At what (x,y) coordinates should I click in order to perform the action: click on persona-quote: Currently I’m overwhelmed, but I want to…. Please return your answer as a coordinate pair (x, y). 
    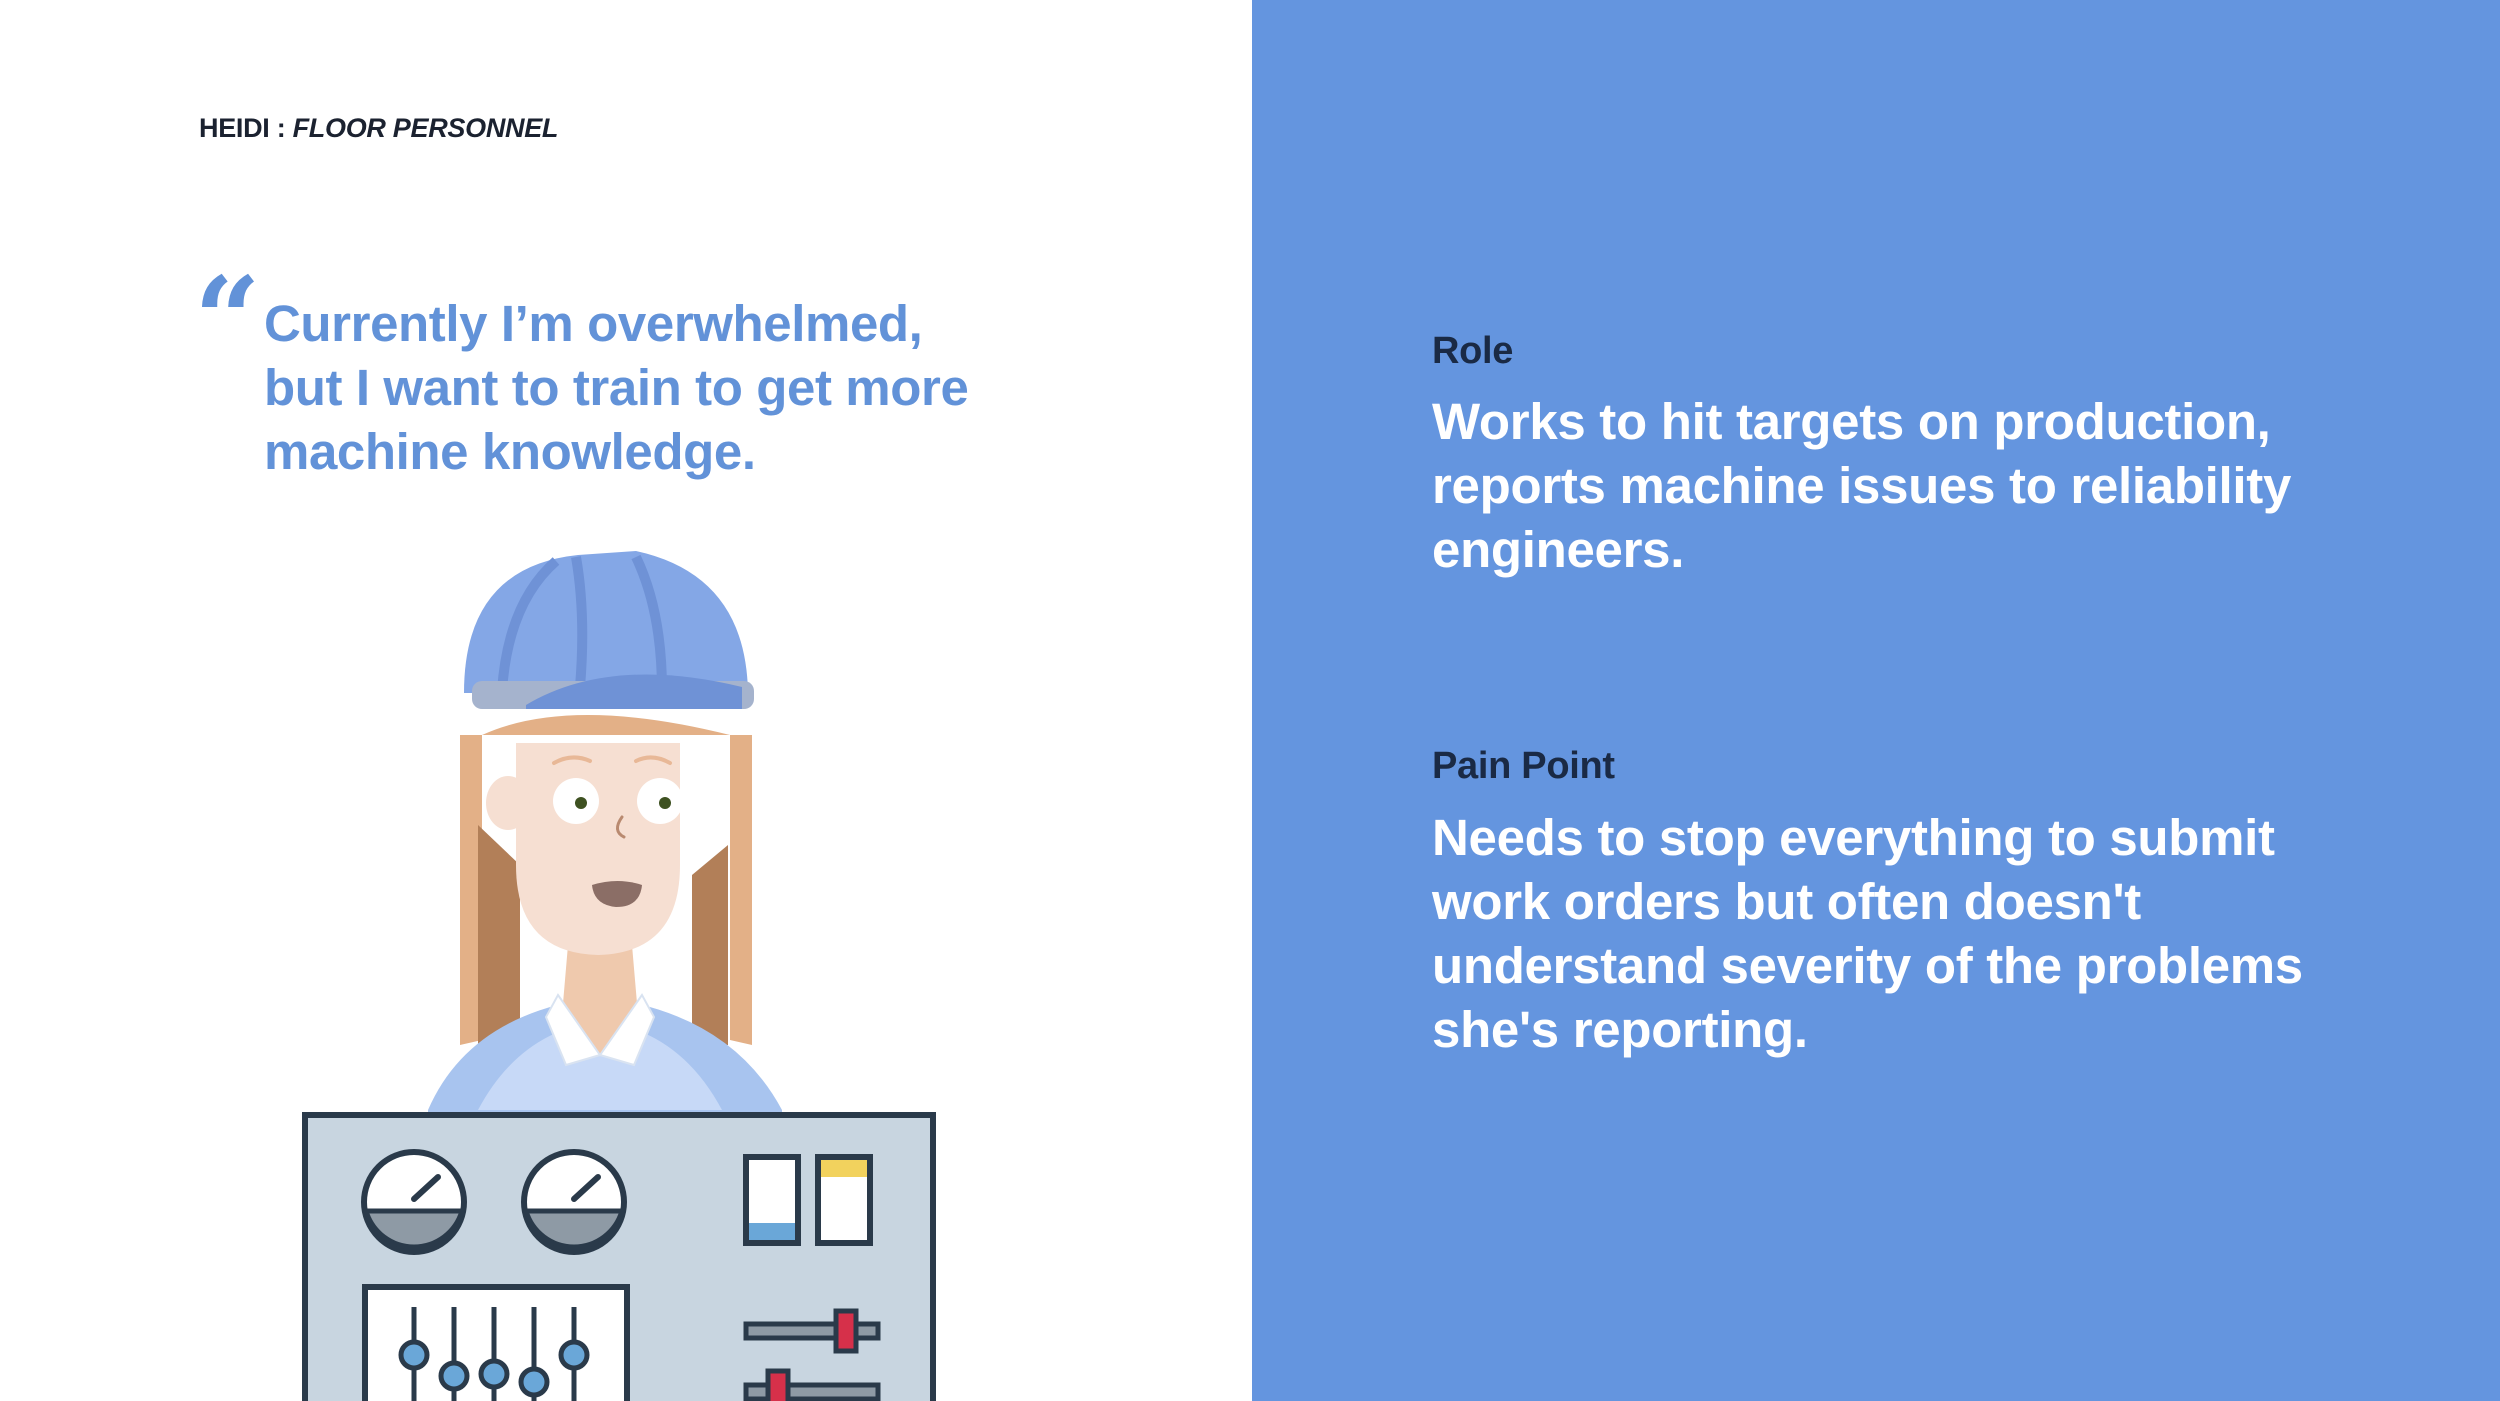
    Looking at the image, I should click on (616, 387).